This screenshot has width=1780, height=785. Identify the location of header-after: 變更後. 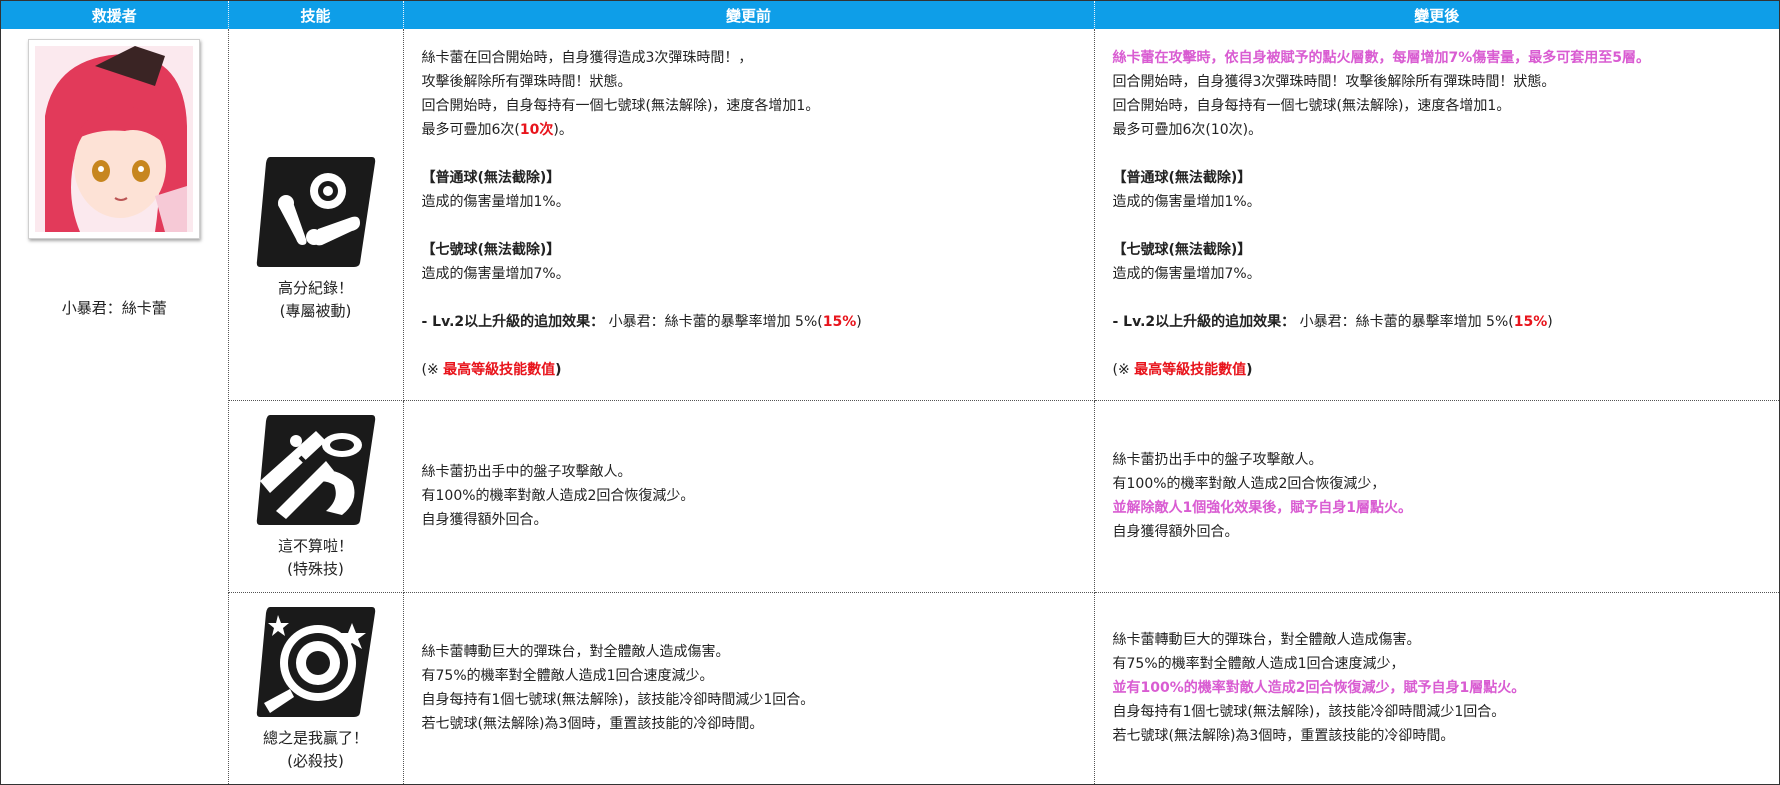
(1436, 15).